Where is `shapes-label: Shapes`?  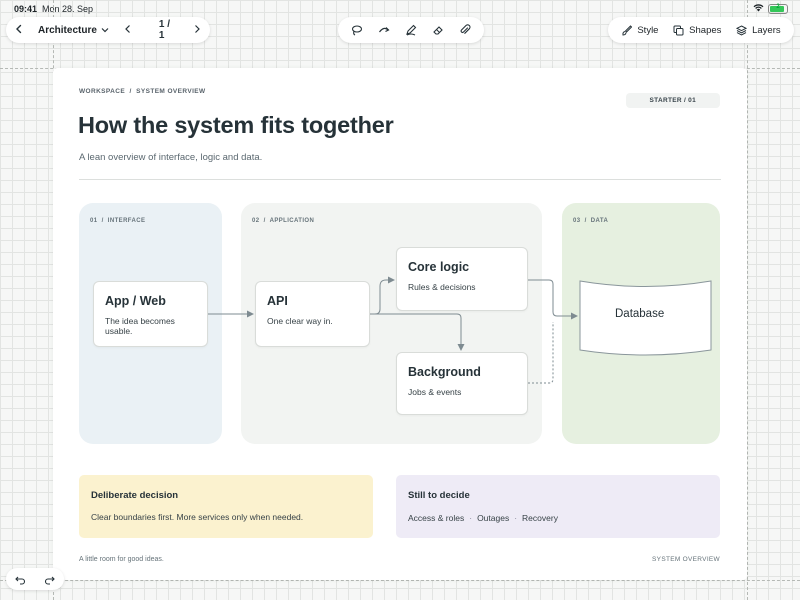 shapes-label: Shapes is located at coordinates (705, 30).